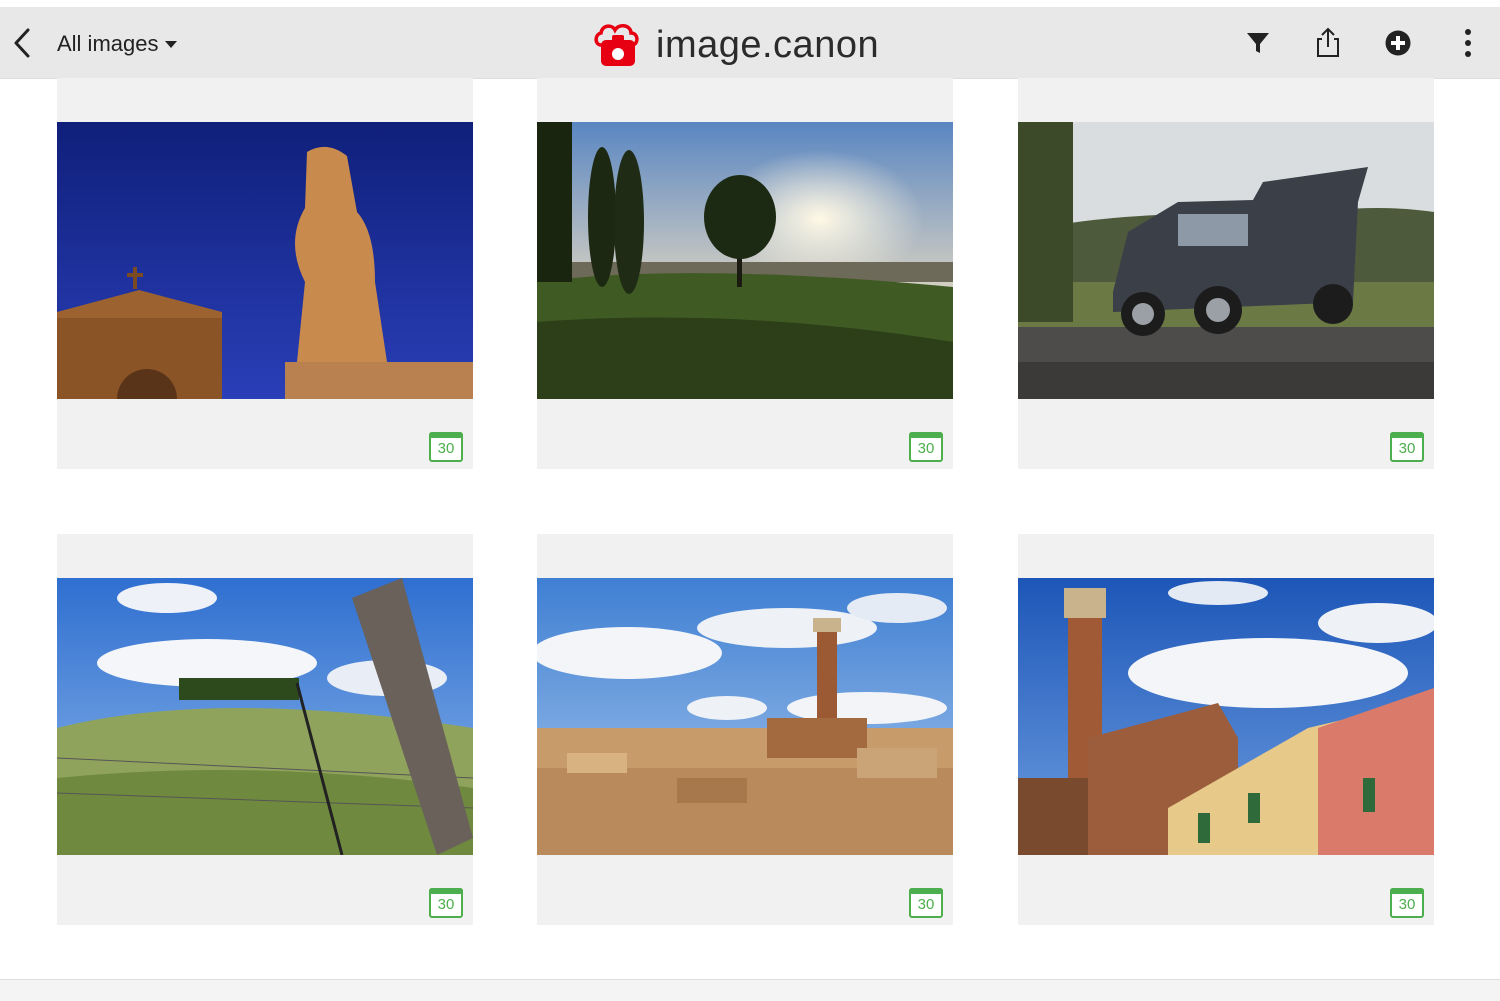  What do you see at coordinates (108, 43) in the screenshot?
I see `filter-dropdown-label: All images` at bounding box center [108, 43].